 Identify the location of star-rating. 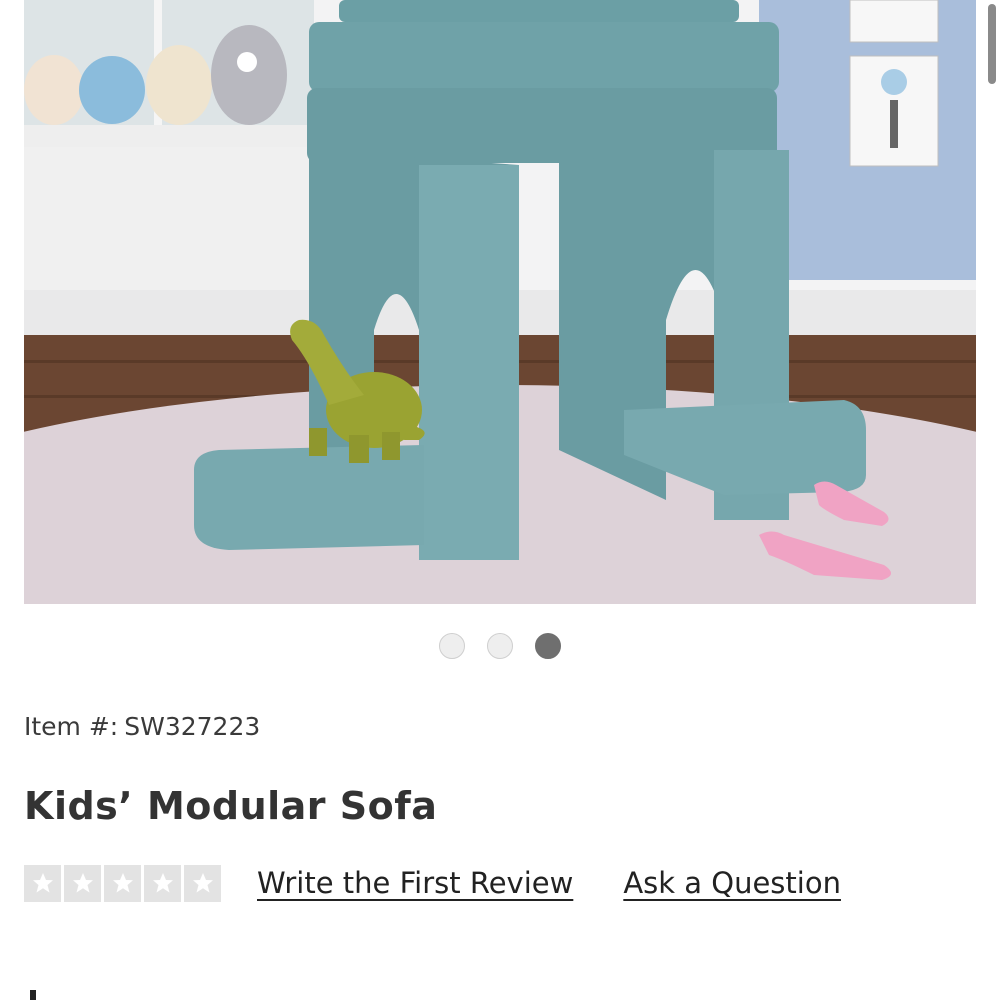
(122, 883).